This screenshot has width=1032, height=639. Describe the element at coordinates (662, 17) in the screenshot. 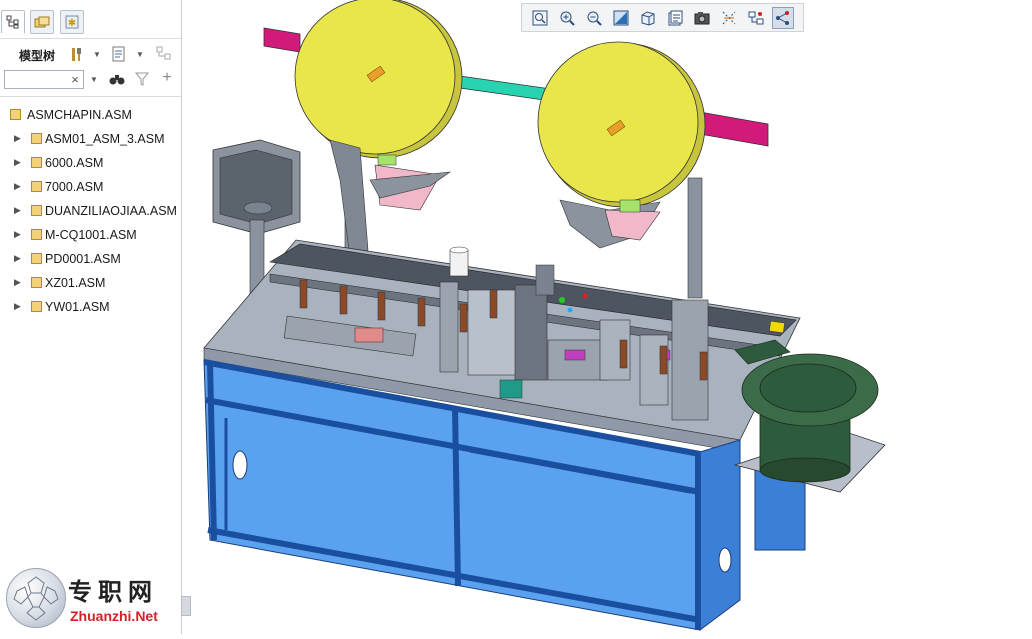

I see `view-toolbar` at that location.